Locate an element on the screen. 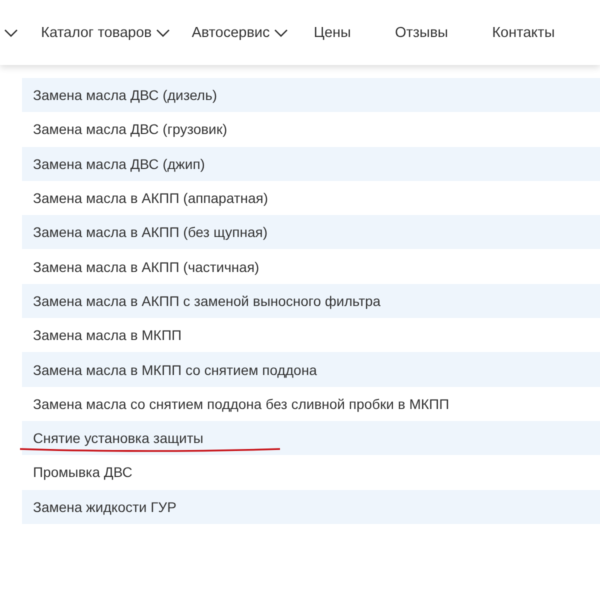 The image size is (600, 600). chevron-down-icon is located at coordinates (11, 32).